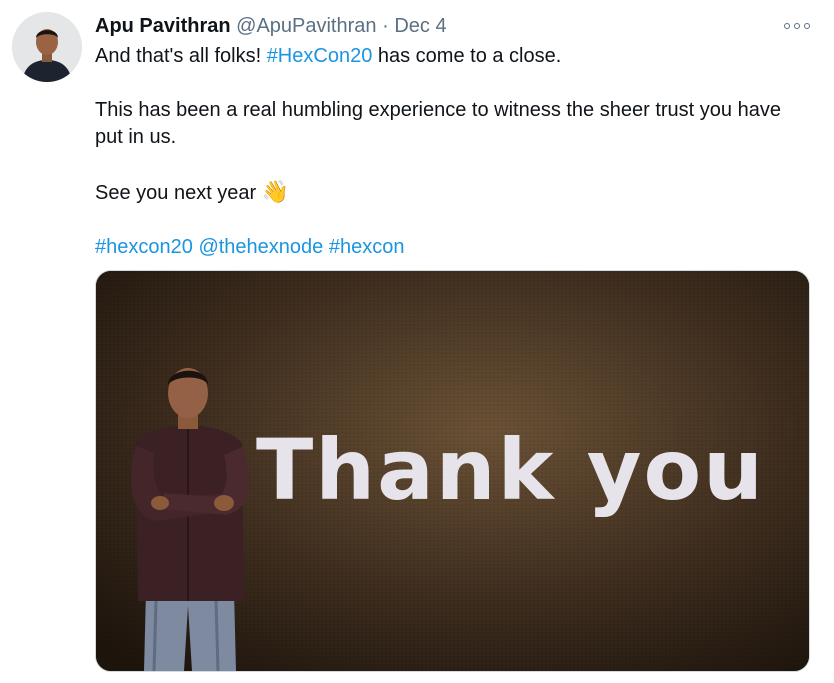  Describe the element at coordinates (163, 26) in the screenshot. I see `author-display-name: Apu Pavithran` at that location.